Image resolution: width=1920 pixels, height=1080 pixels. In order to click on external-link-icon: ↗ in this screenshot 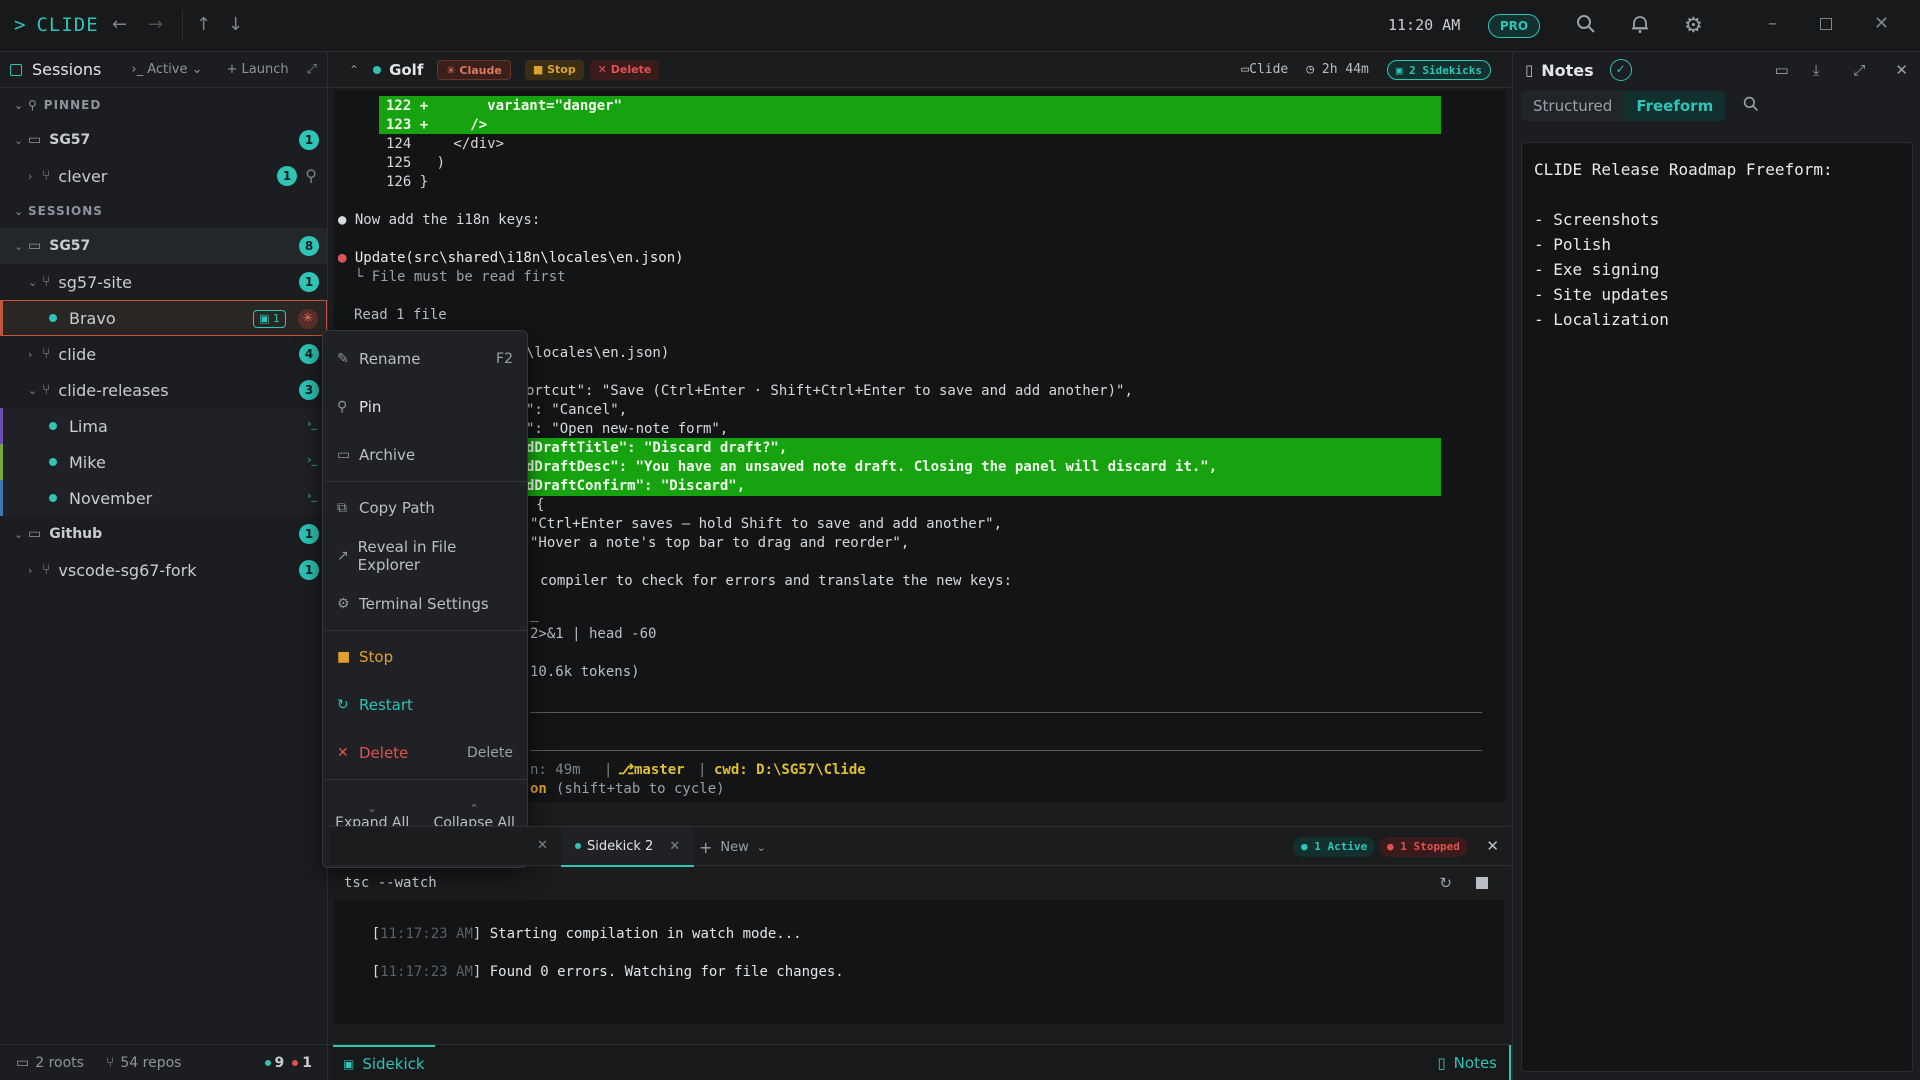, I will do `click(343, 556)`.